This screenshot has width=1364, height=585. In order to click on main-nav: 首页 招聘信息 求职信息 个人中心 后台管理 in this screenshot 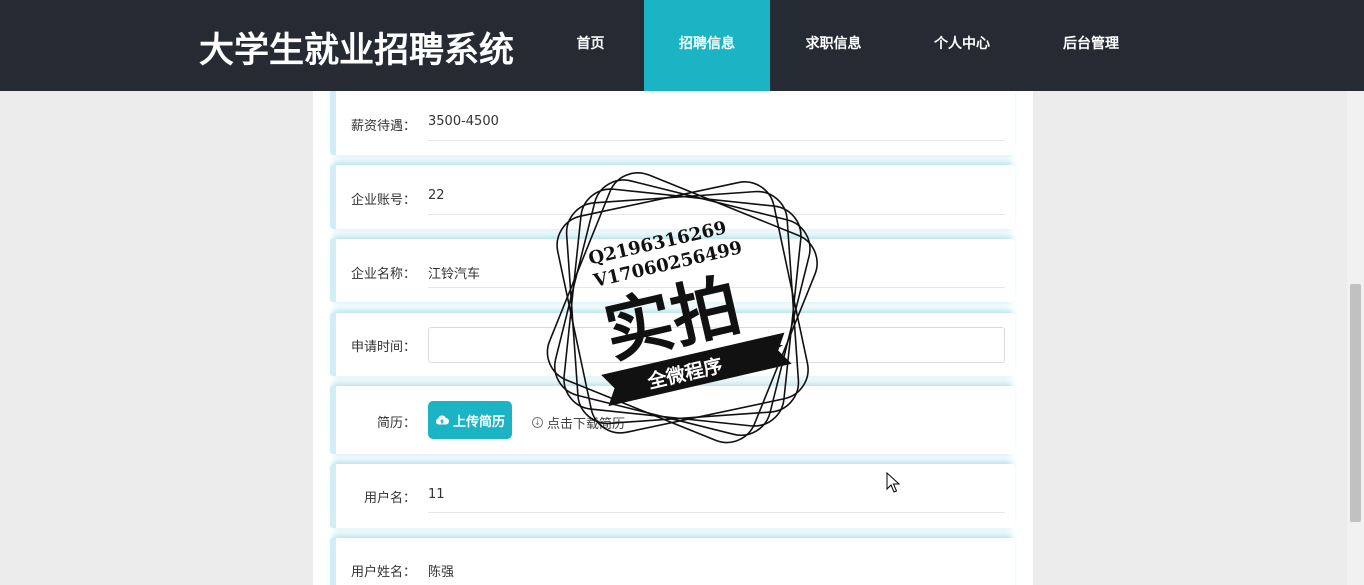, I will do `click(846, 45)`.